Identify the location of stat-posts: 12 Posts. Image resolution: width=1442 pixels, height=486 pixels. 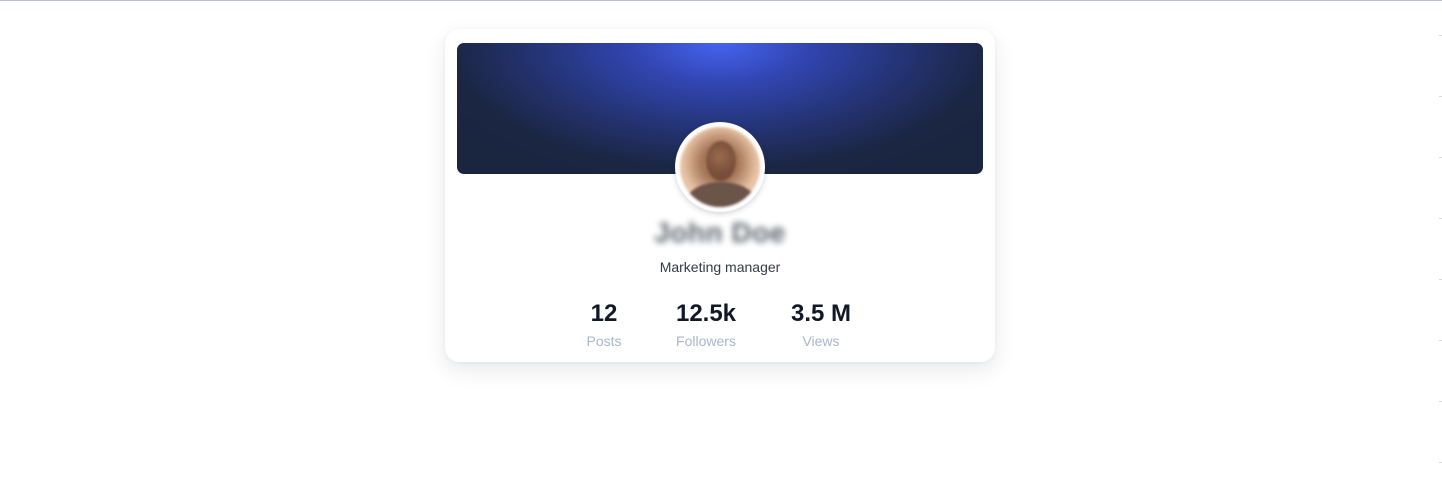
(604, 325).